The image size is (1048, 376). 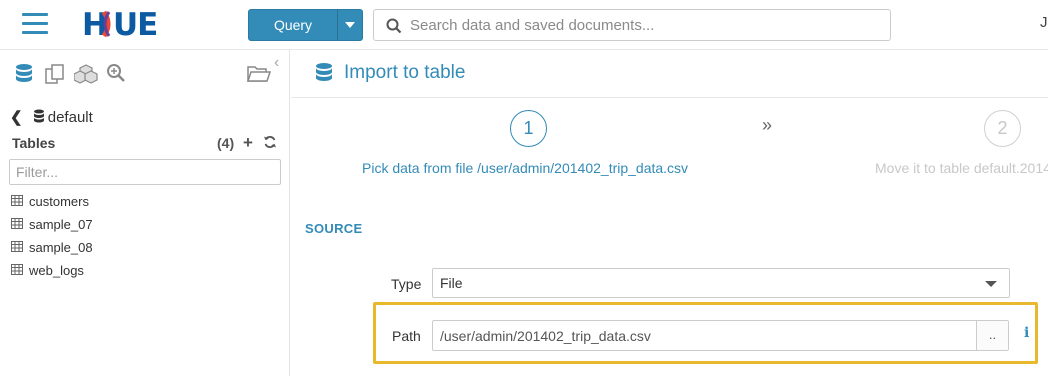 What do you see at coordinates (146, 250) in the screenshot?
I see `table-item-sample-08: sample_08` at bounding box center [146, 250].